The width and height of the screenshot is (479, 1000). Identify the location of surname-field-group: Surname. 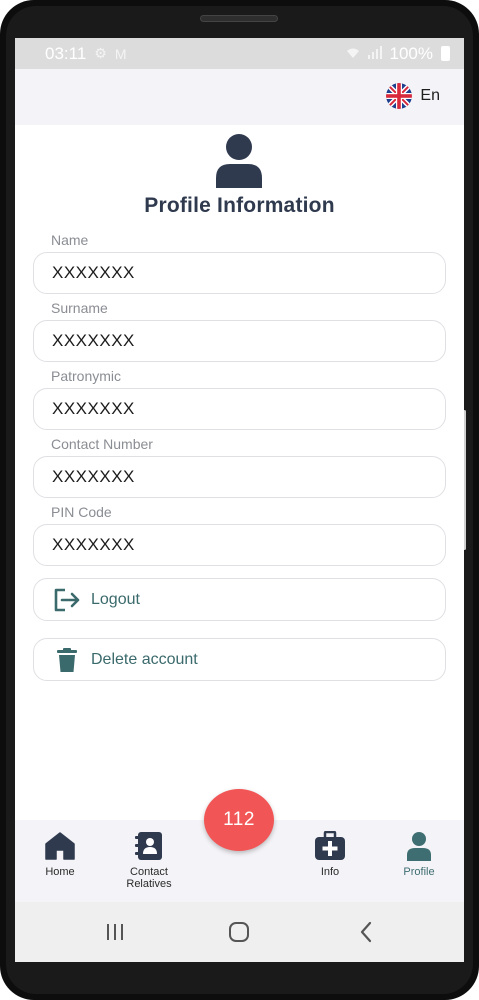
(239, 331).